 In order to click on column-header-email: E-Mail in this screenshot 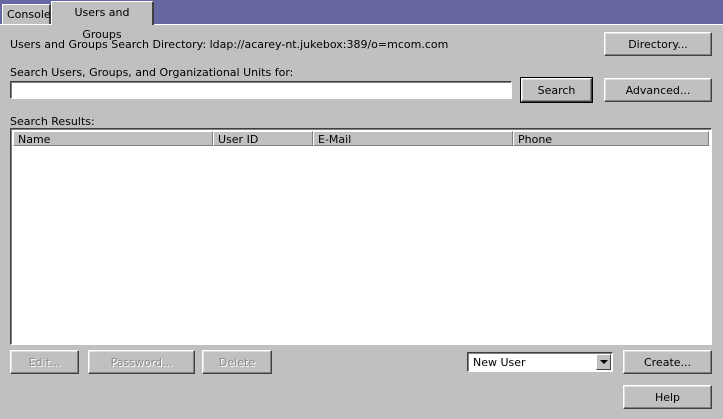, I will do `click(413, 138)`.